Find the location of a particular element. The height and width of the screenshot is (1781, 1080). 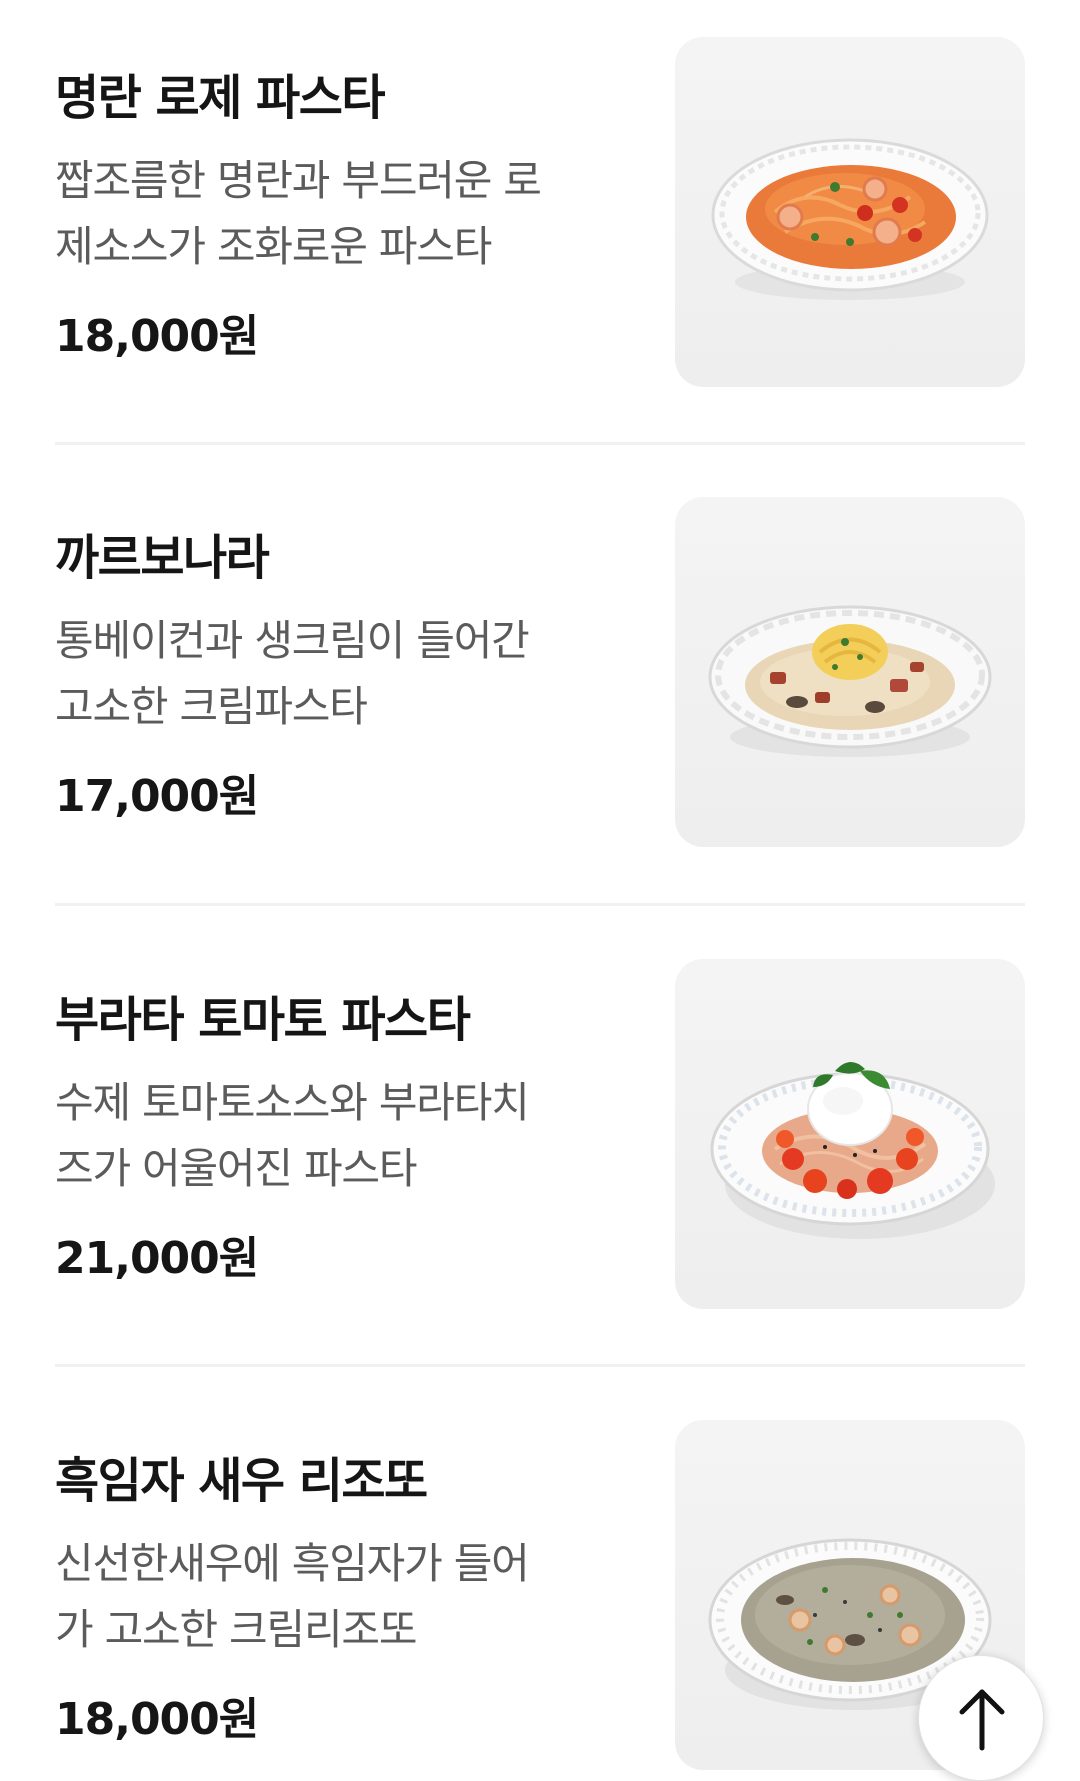

menu-item-description-line: 통베이컨과 생크림이 들어간 is located at coordinates (292, 640).